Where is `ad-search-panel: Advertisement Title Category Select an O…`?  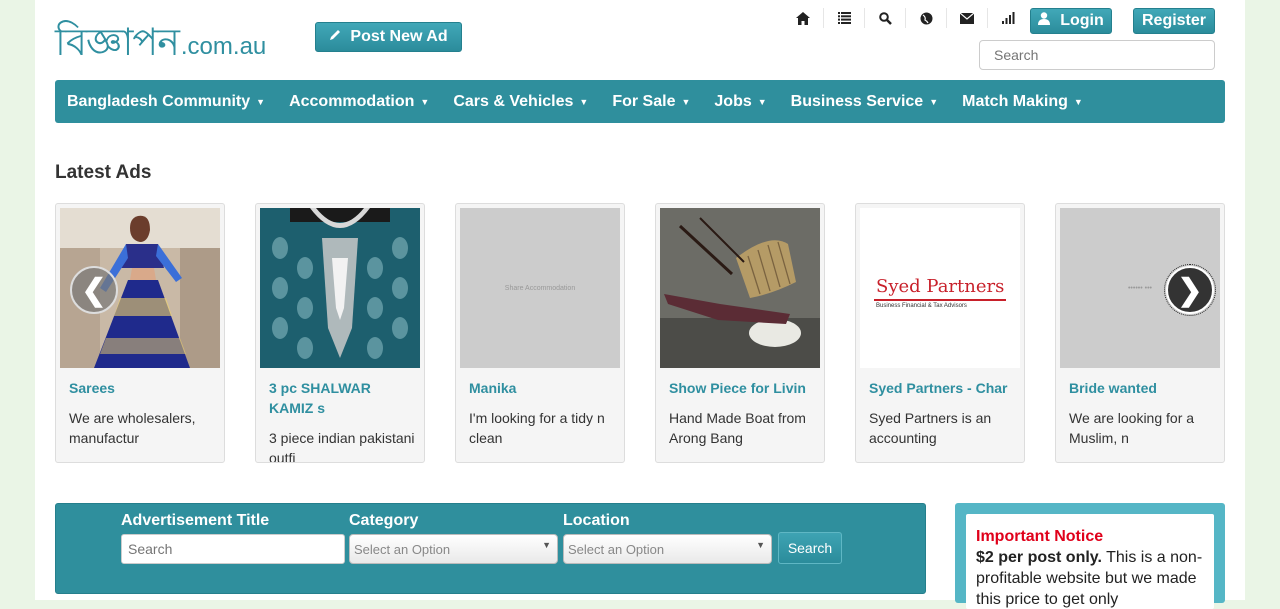 ad-search-panel: Advertisement Title Category Select an O… is located at coordinates (490, 548).